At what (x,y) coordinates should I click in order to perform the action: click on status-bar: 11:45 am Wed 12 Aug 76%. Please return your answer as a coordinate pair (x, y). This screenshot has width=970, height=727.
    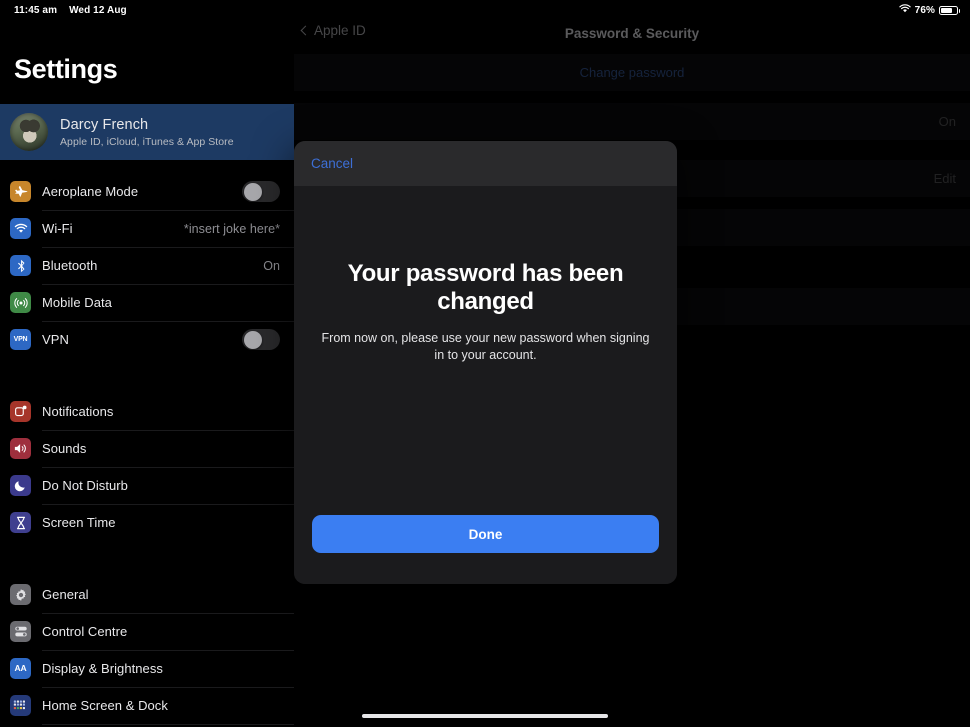
    Looking at the image, I should click on (485, 10).